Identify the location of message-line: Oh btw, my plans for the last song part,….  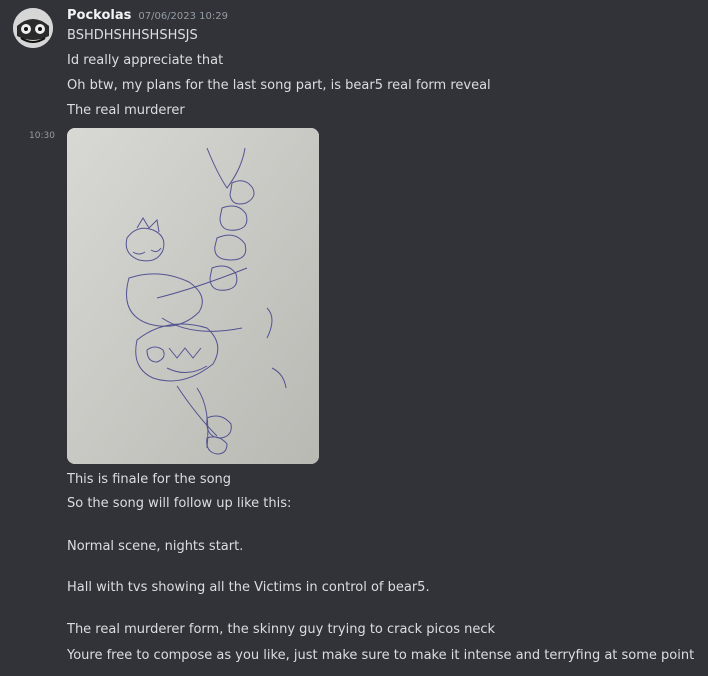
(279, 85).